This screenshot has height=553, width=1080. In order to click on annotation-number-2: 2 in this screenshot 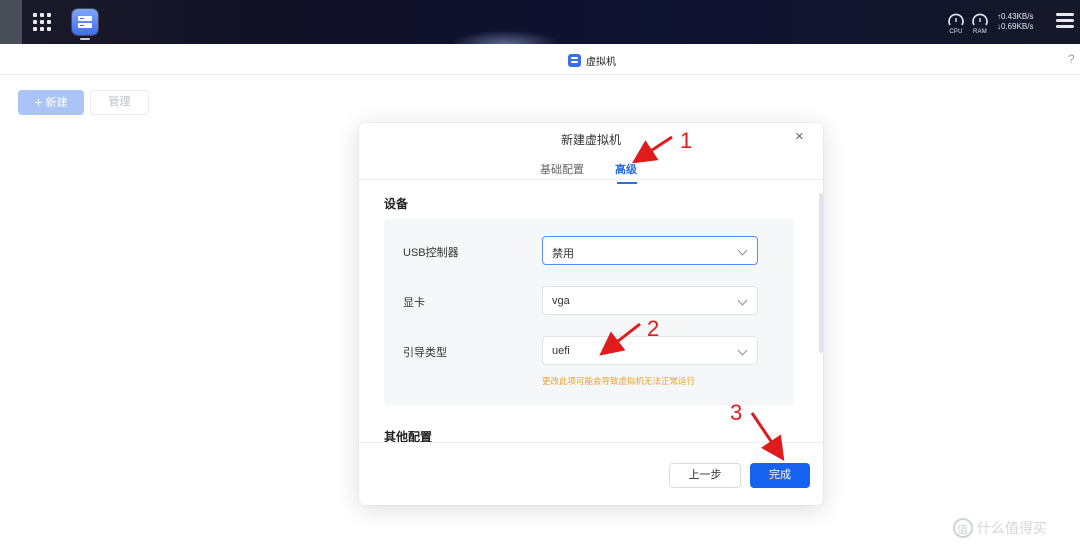, I will do `click(653, 328)`.